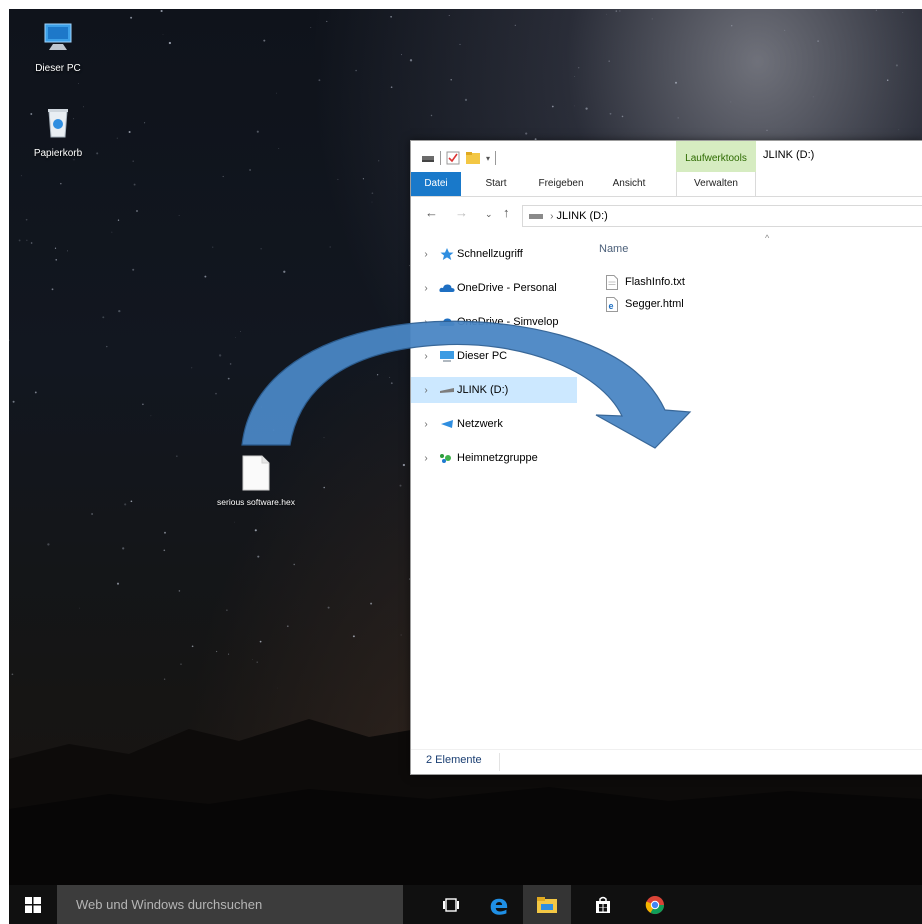 The image size is (922, 924). I want to click on nav-item-onedrive-simvelop: › OneDrive - Simvelop, so click(494, 322).